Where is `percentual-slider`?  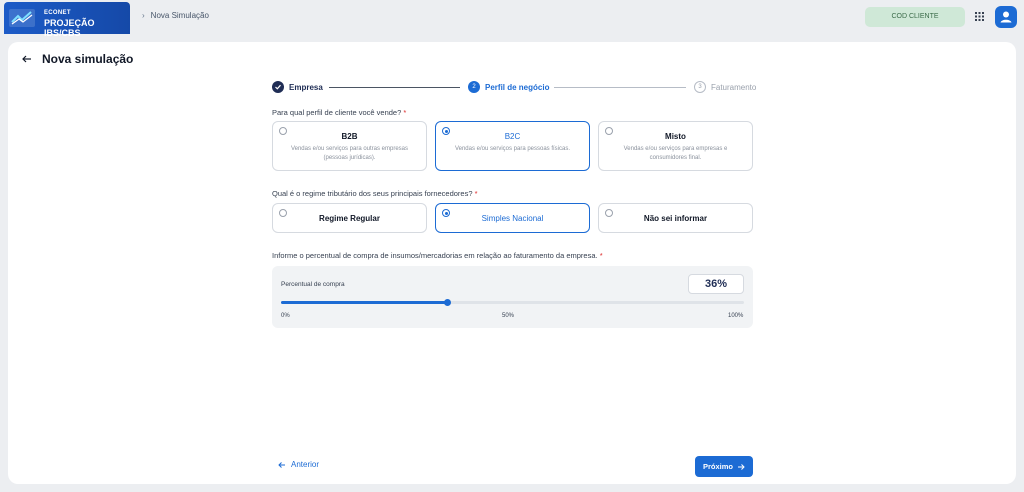 percentual-slider is located at coordinates (512, 302).